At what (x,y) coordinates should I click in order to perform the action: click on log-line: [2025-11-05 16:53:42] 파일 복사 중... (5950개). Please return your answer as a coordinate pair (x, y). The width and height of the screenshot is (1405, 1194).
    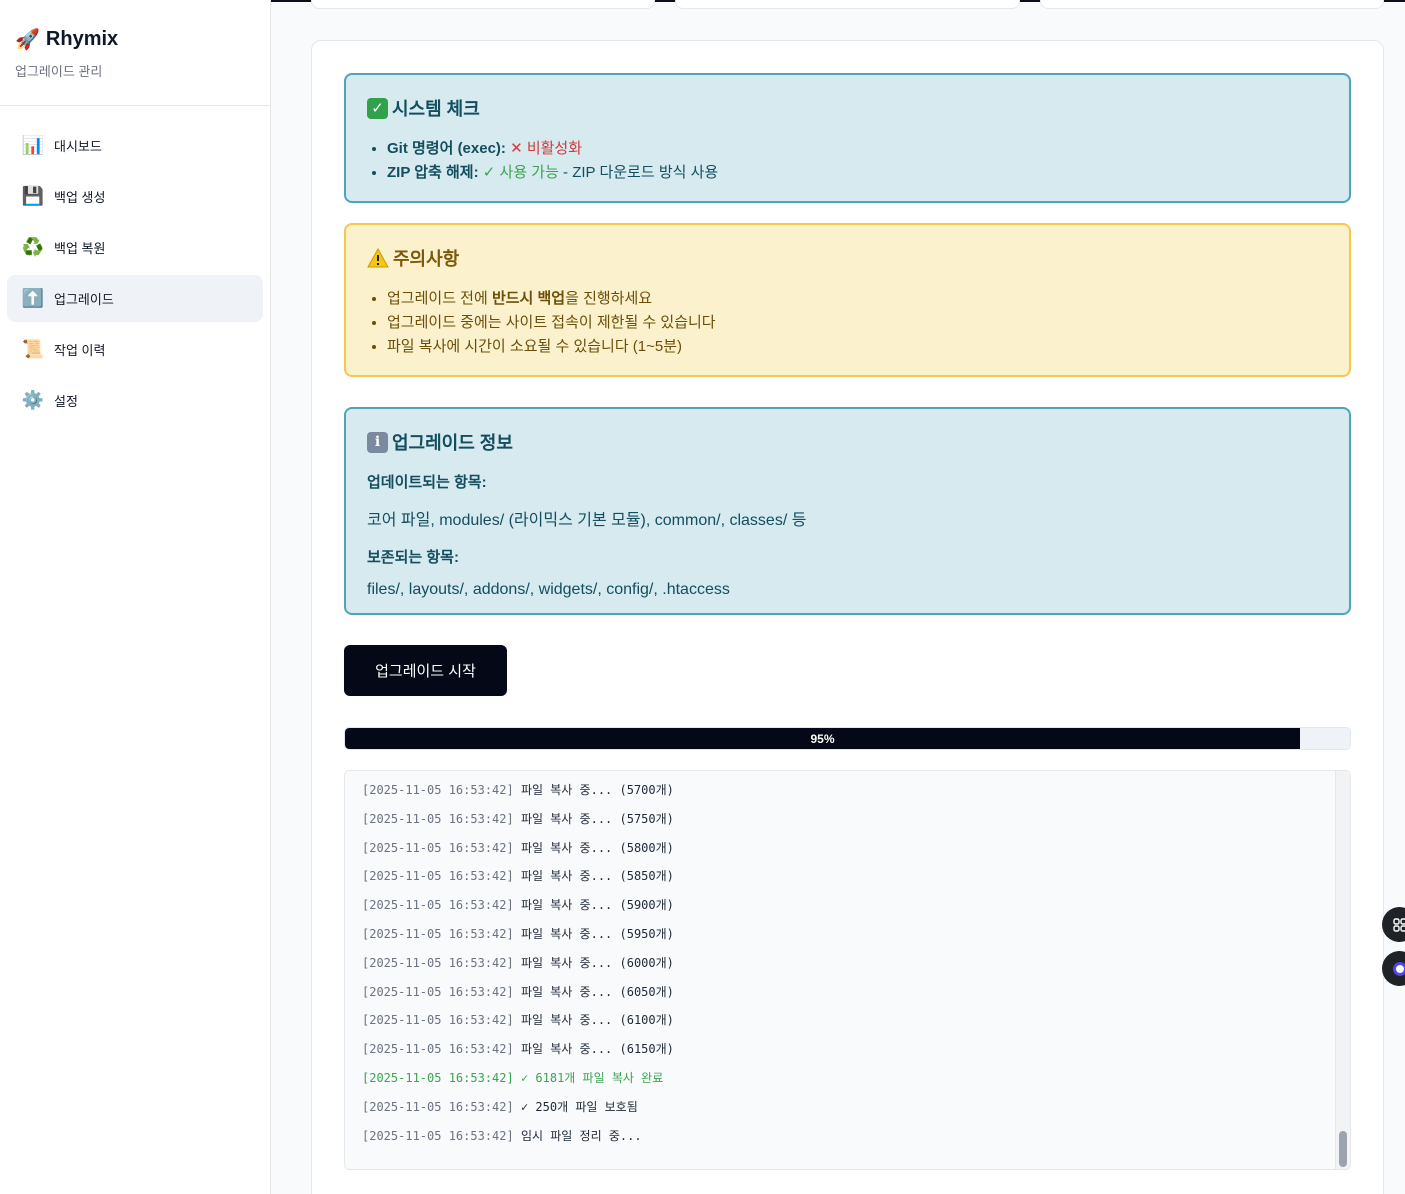
    Looking at the image, I should click on (856, 934).